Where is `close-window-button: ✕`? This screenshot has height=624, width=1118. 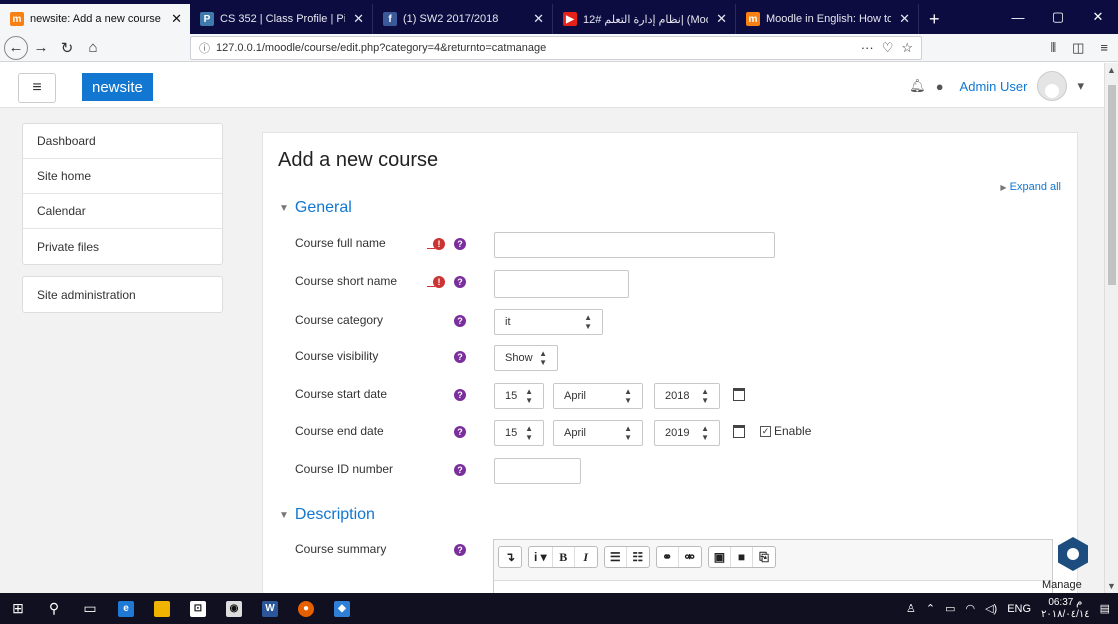 close-window-button: ✕ is located at coordinates (1098, 17).